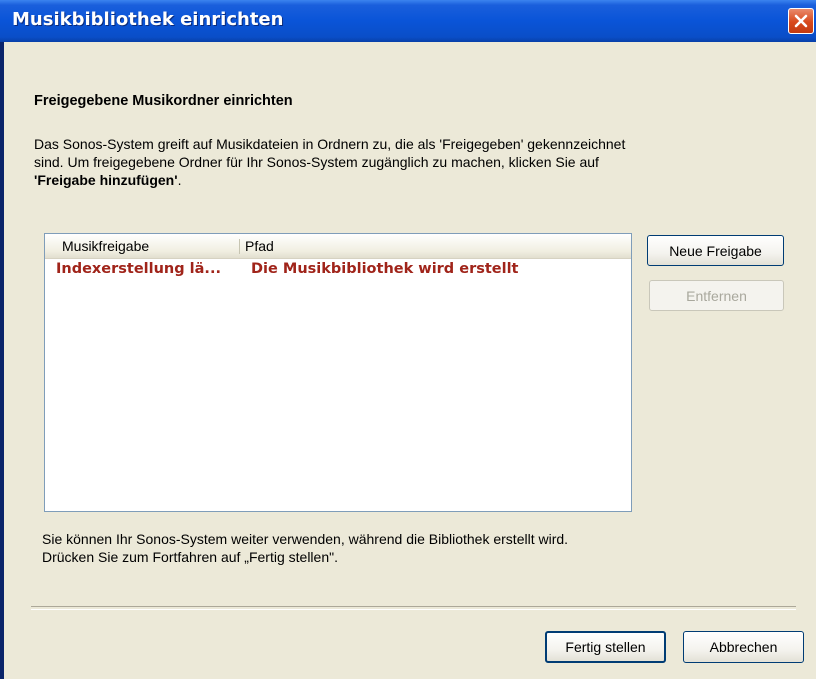 Image resolution: width=816 pixels, height=679 pixels. I want to click on remove-button: Entfernen, so click(716, 295).